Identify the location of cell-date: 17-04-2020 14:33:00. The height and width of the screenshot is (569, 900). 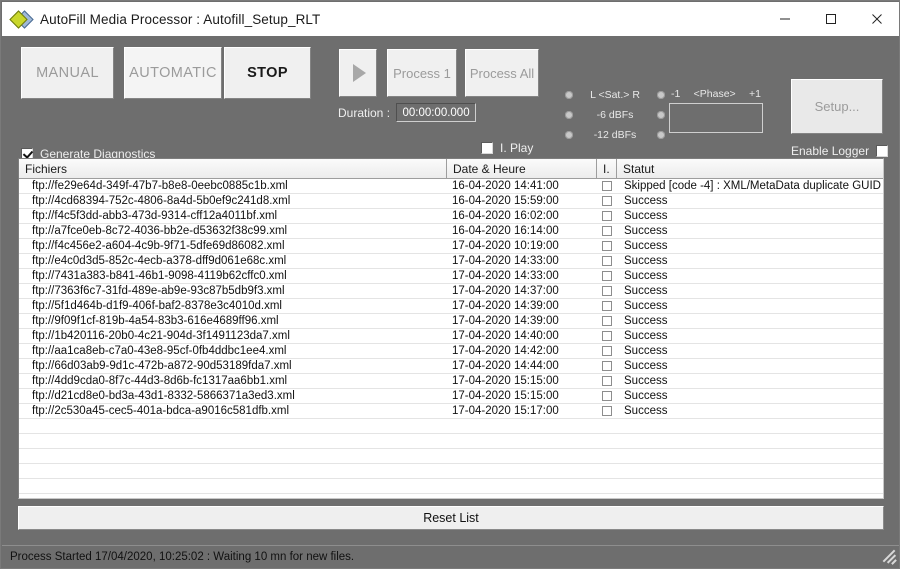
(505, 276).